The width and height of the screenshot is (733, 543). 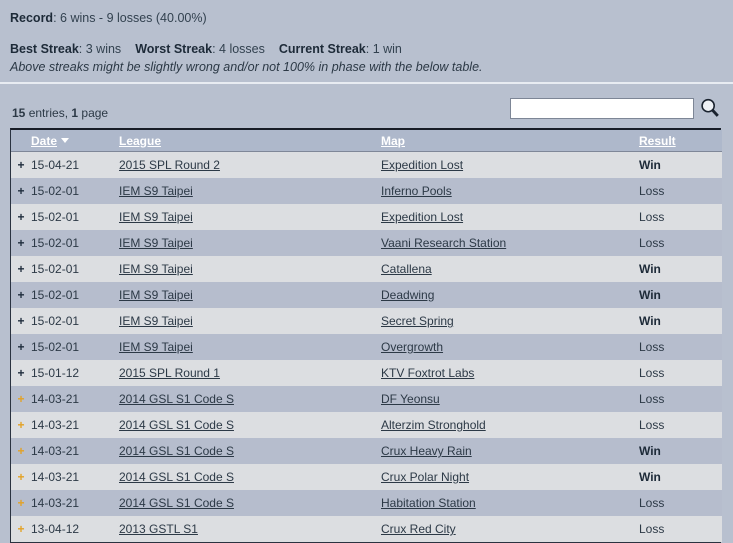 I want to click on column-header-result: Result, so click(x=680, y=141).